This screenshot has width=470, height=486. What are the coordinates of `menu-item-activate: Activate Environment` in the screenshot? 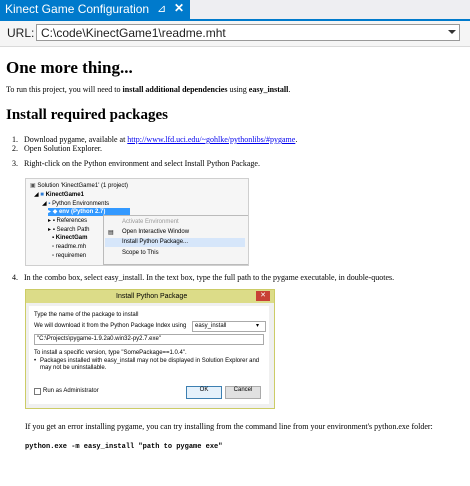 It's located at (150, 222).